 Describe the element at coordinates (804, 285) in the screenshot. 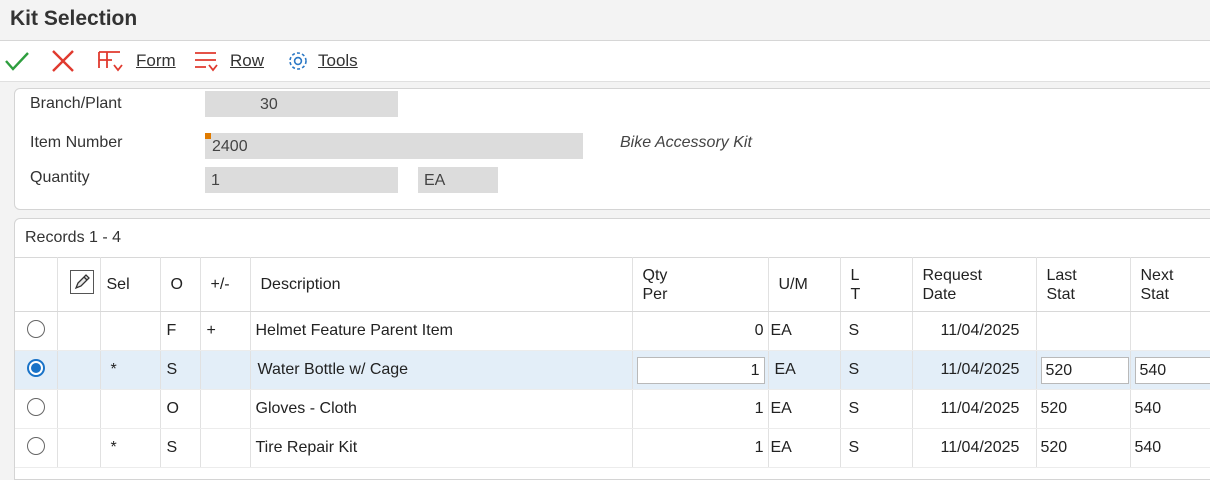

I see `header-um: U/M` at that location.